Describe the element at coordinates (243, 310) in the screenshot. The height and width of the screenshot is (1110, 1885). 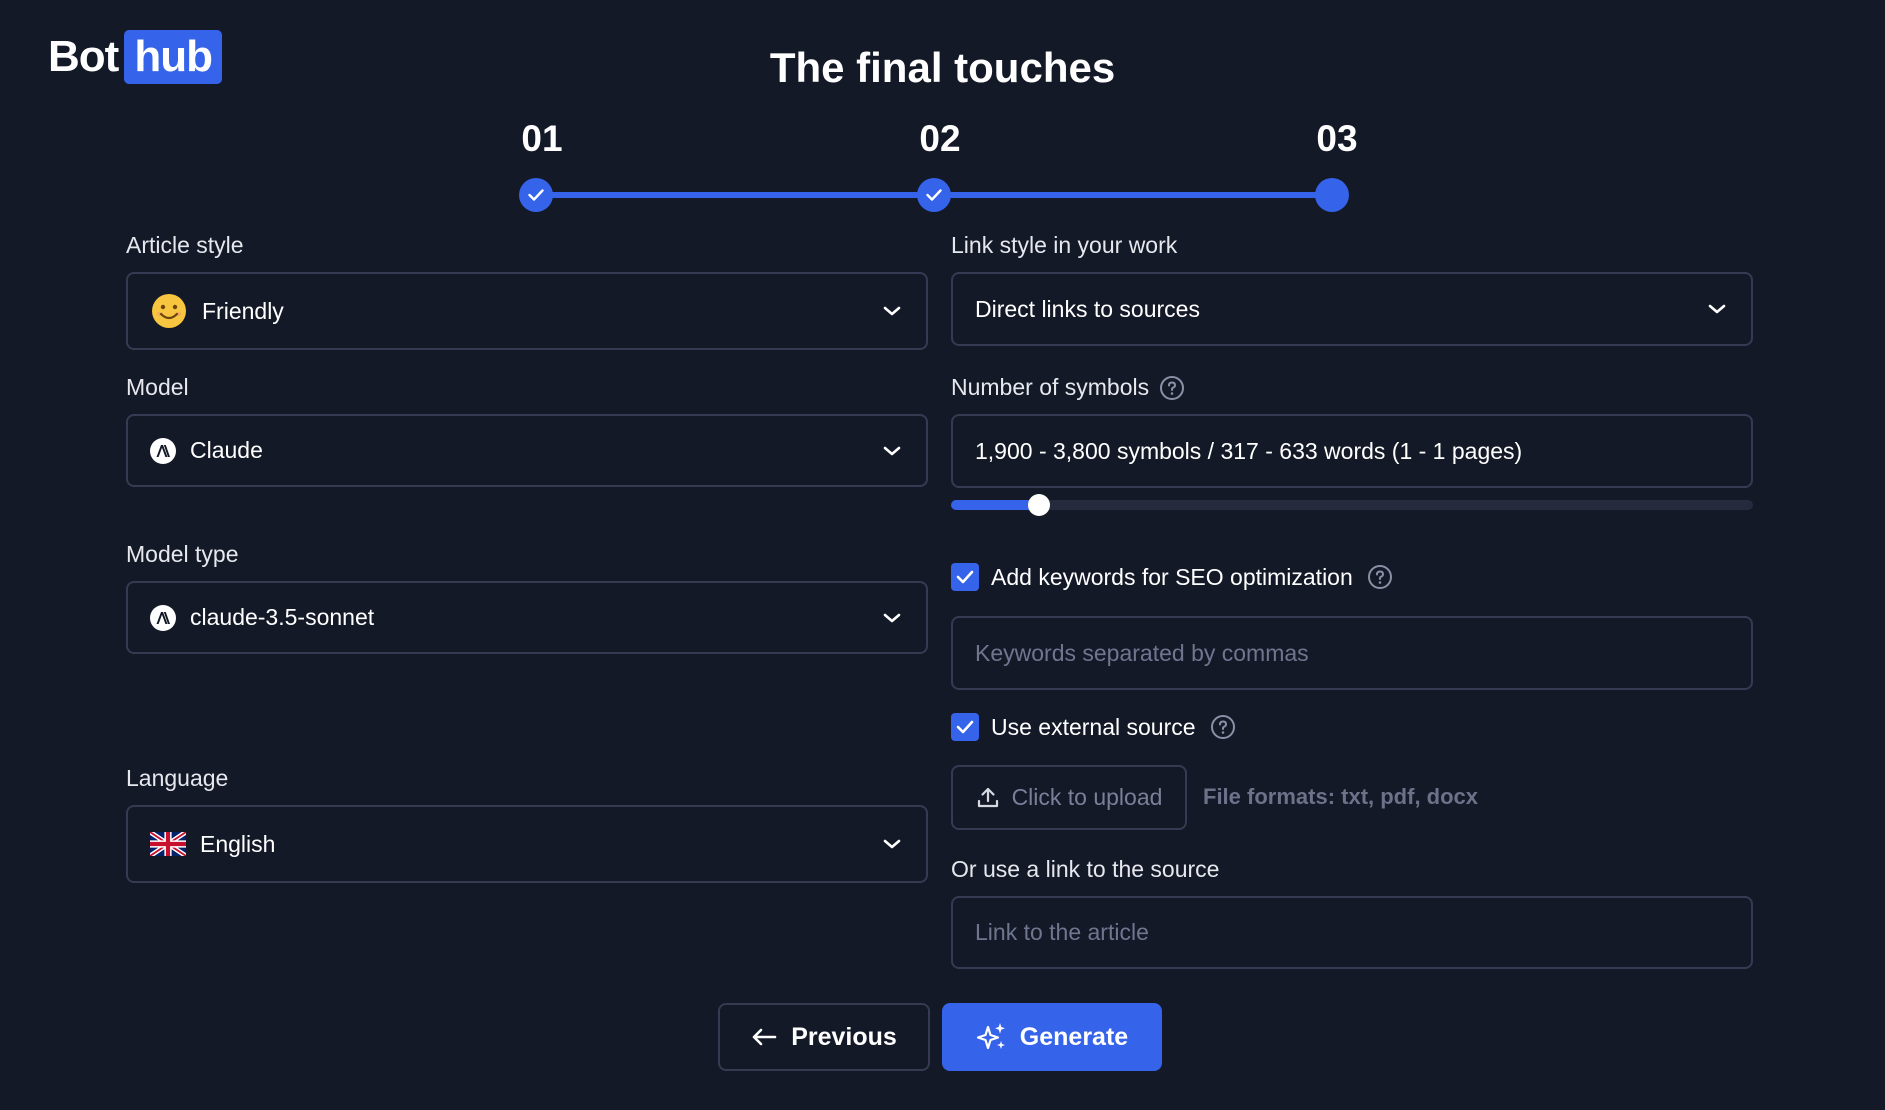
I see `article-style-value: Friendly` at that location.